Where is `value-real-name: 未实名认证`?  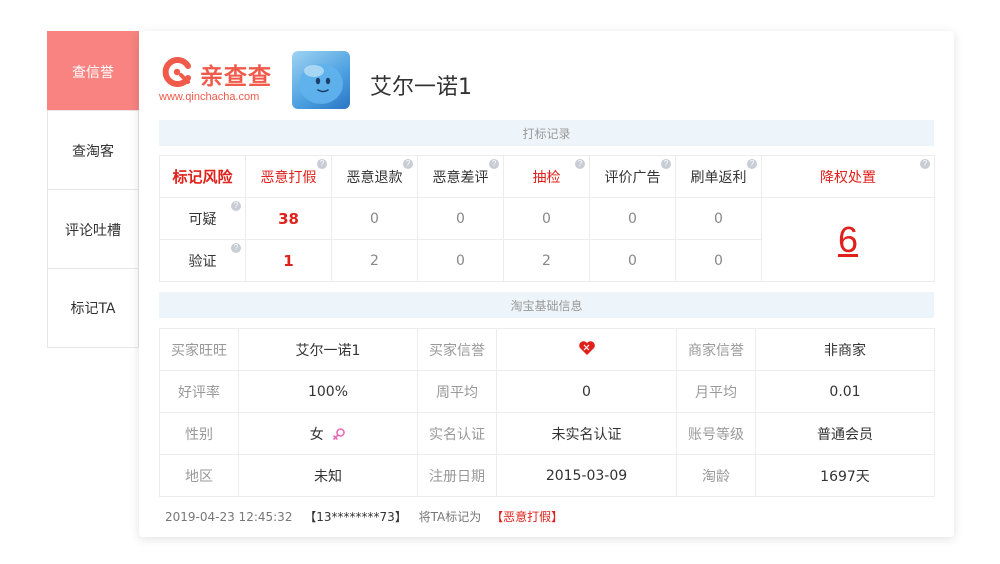 value-real-name: 未实名认证 is located at coordinates (586, 433).